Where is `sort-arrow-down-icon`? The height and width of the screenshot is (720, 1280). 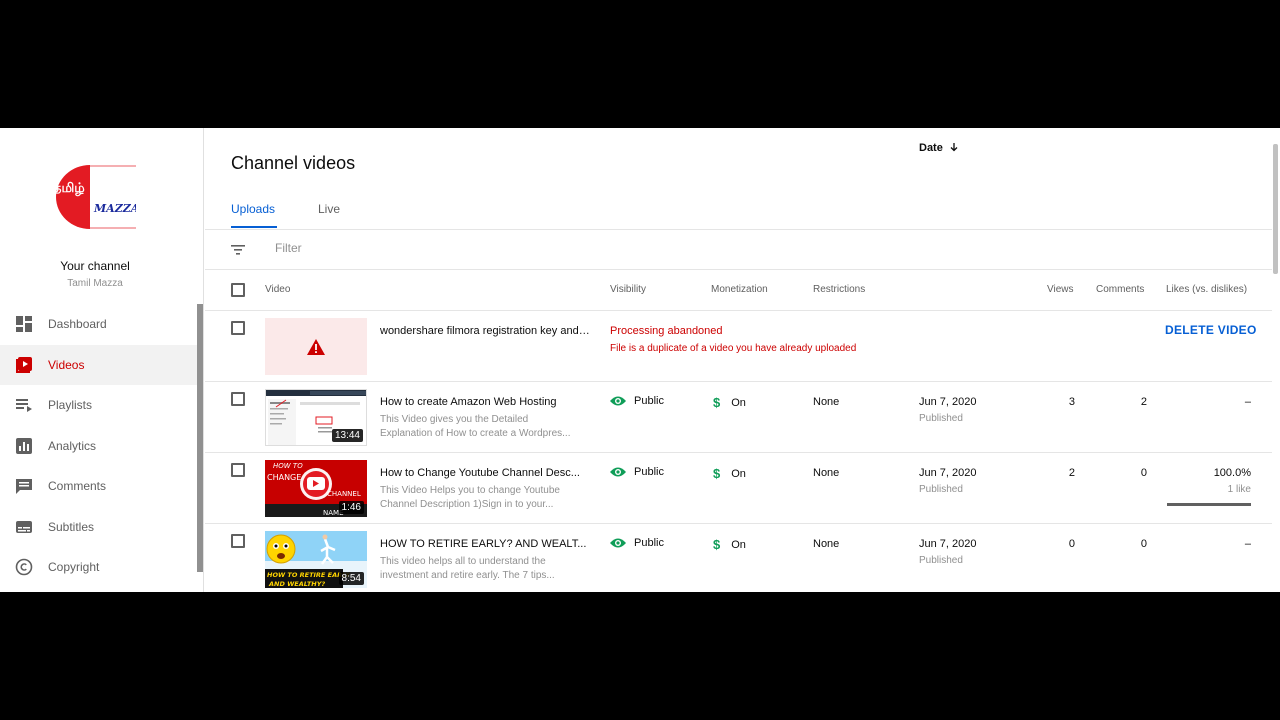 sort-arrow-down-icon is located at coordinates (954, 147).